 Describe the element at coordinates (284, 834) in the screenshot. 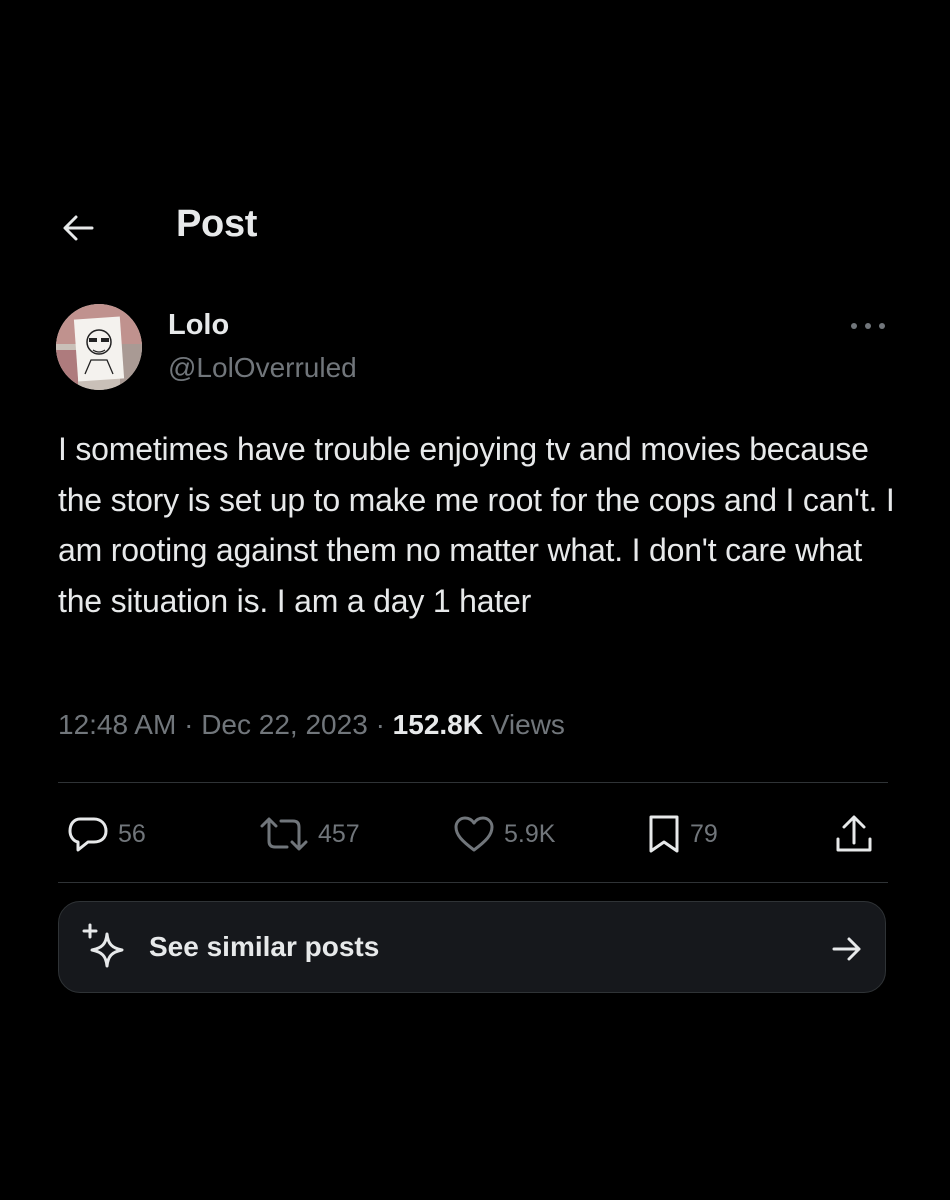

I see `repost-icon` at that location.